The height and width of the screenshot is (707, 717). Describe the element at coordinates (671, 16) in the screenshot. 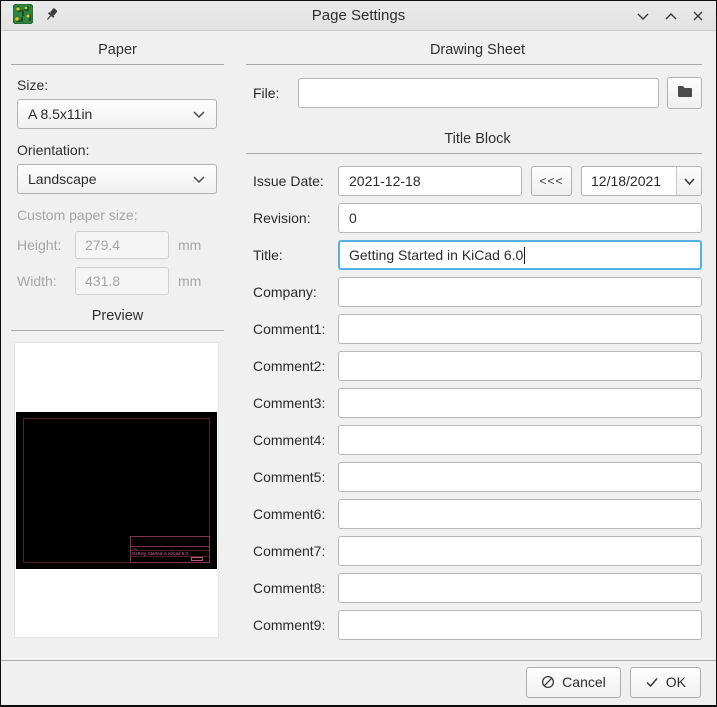

I see `maximize-icon` at that location.